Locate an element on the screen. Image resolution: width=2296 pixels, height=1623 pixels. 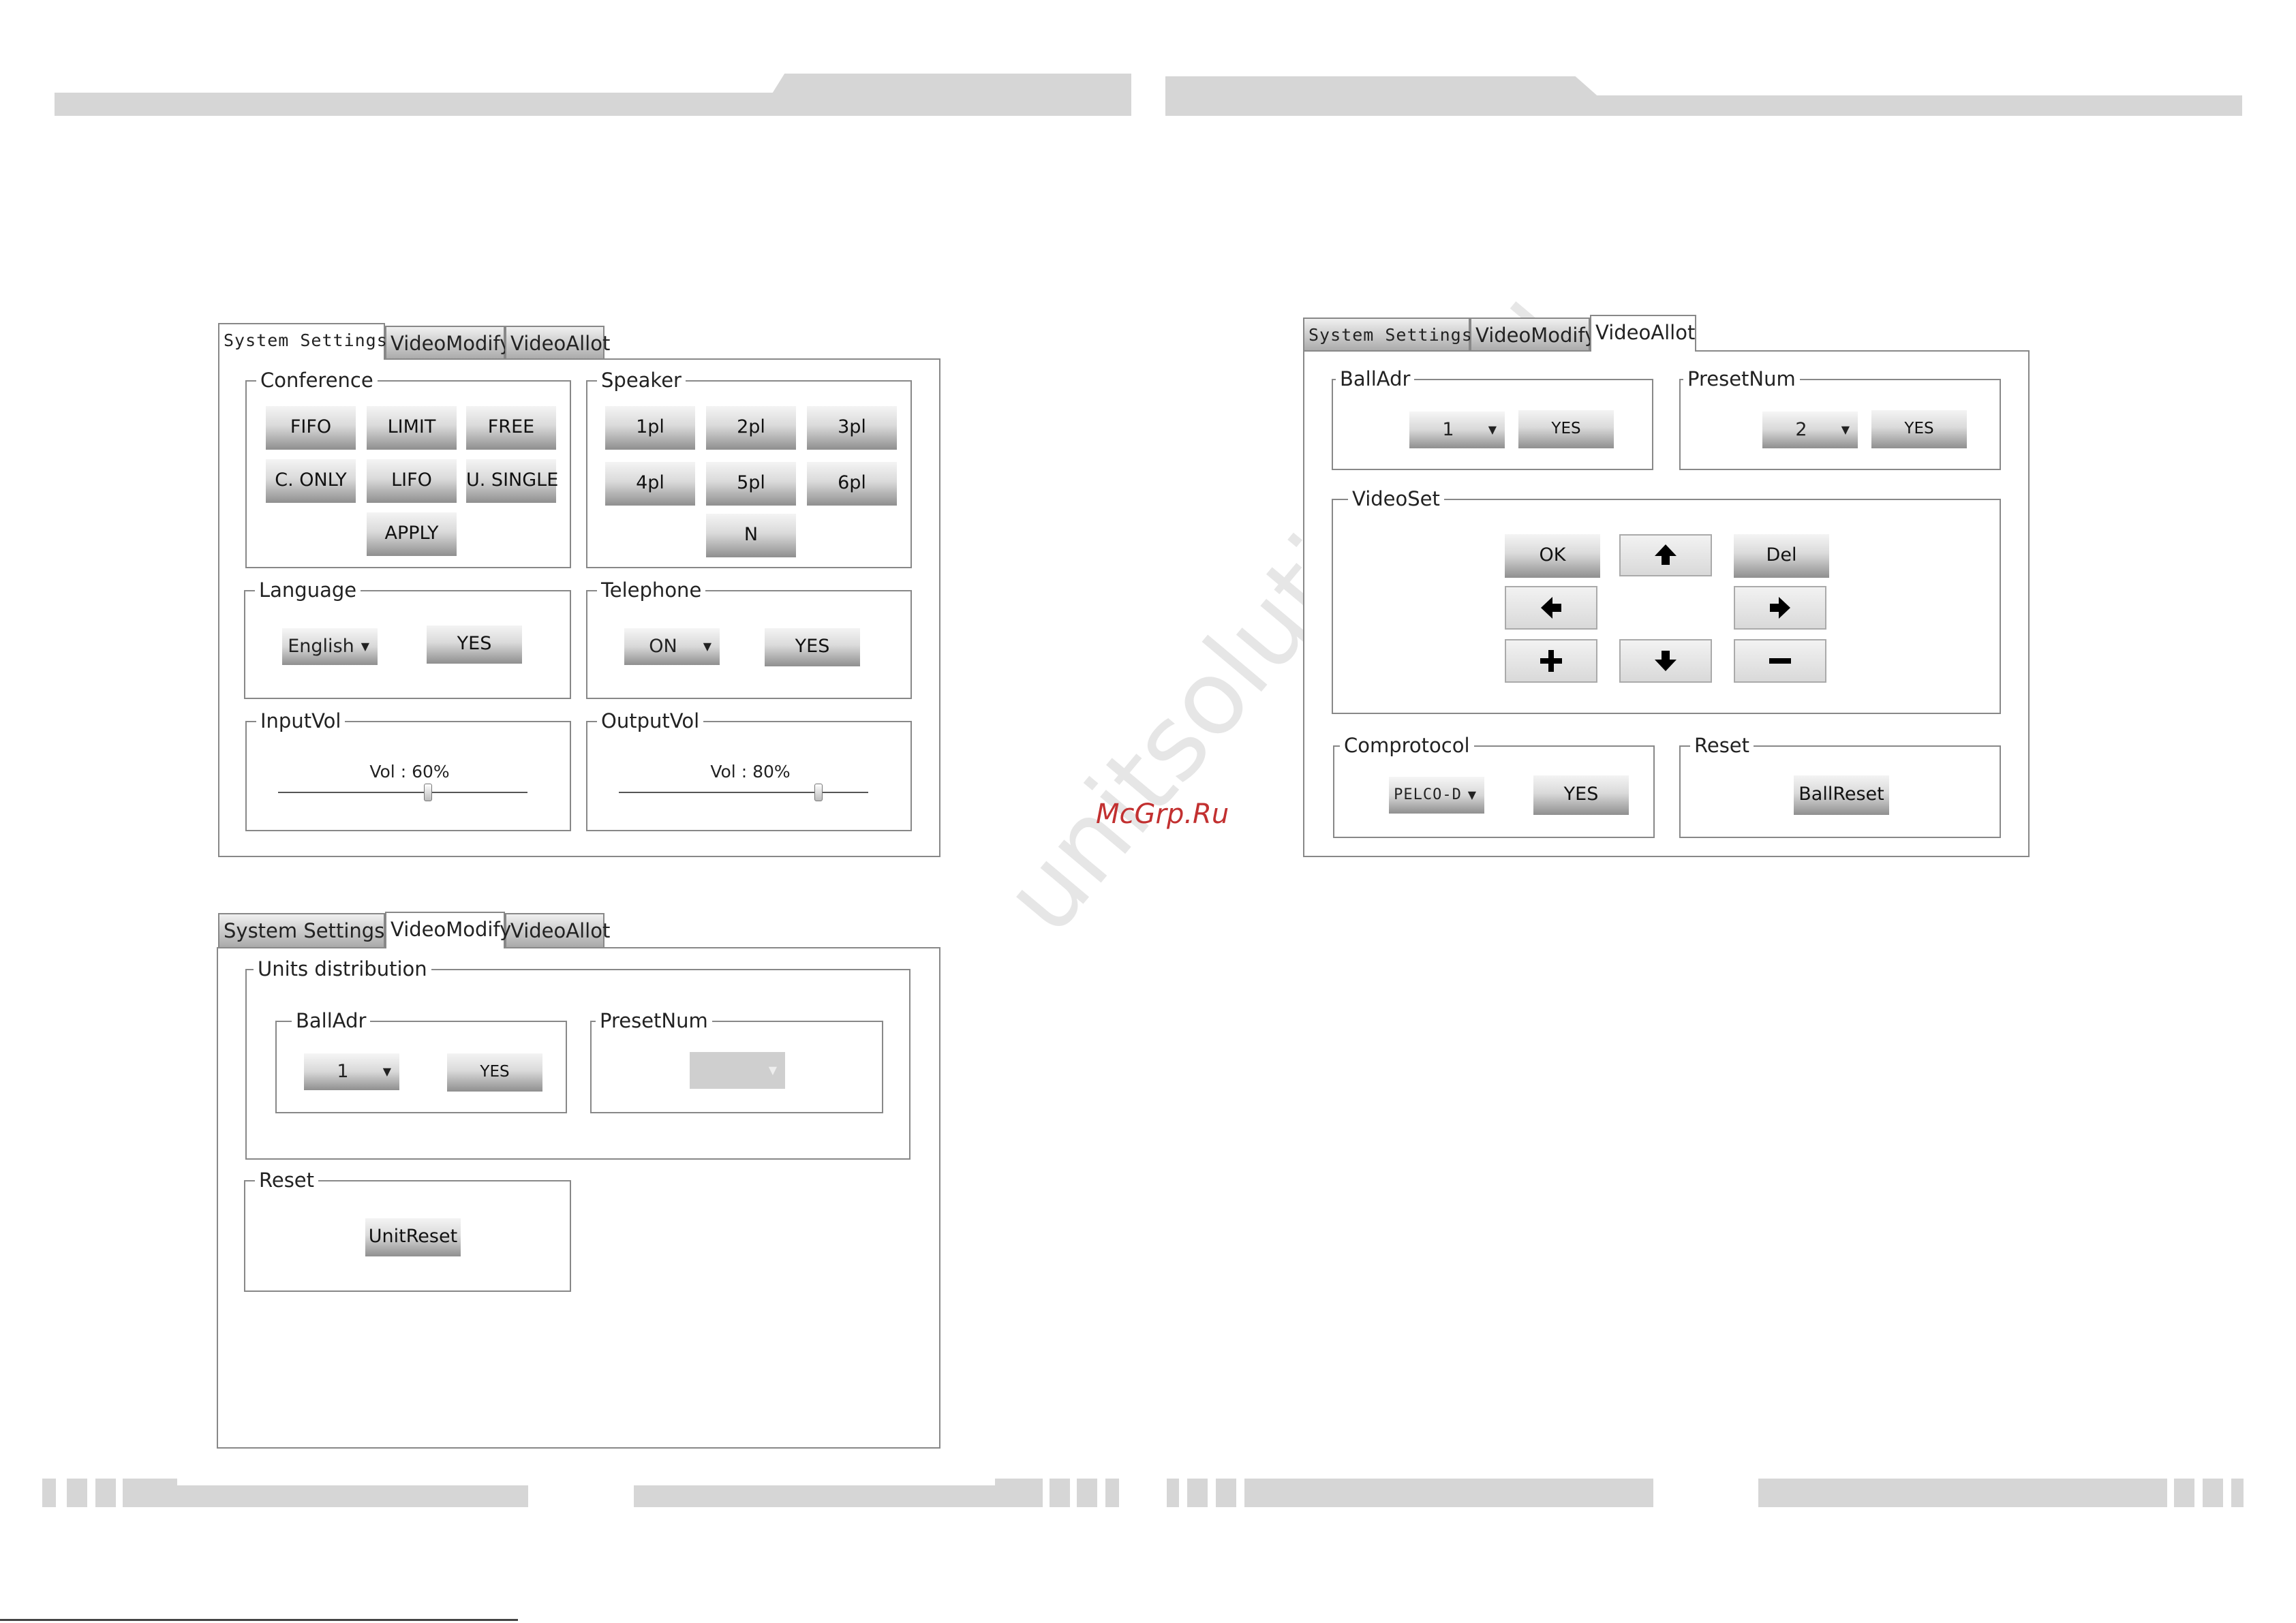
inputvol-group: InputVol Vol : 60% is located at coordinates (408, 769).